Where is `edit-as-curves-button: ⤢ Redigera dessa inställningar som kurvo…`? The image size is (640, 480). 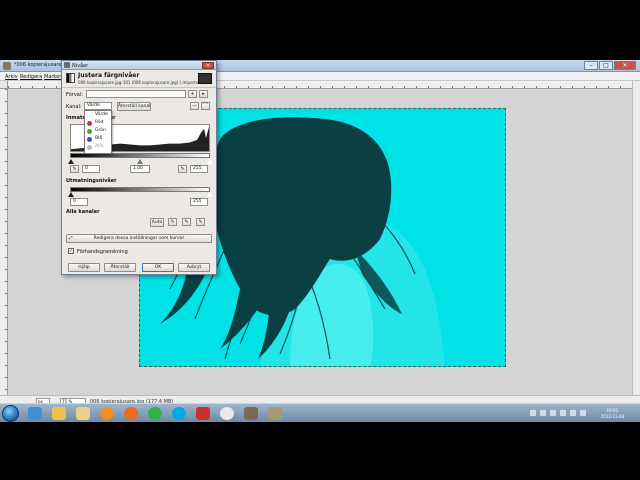 edit-as-curves-button: ⤢ Redigera dessa inställningar som kurvo… is located at coordinates (139, 238).